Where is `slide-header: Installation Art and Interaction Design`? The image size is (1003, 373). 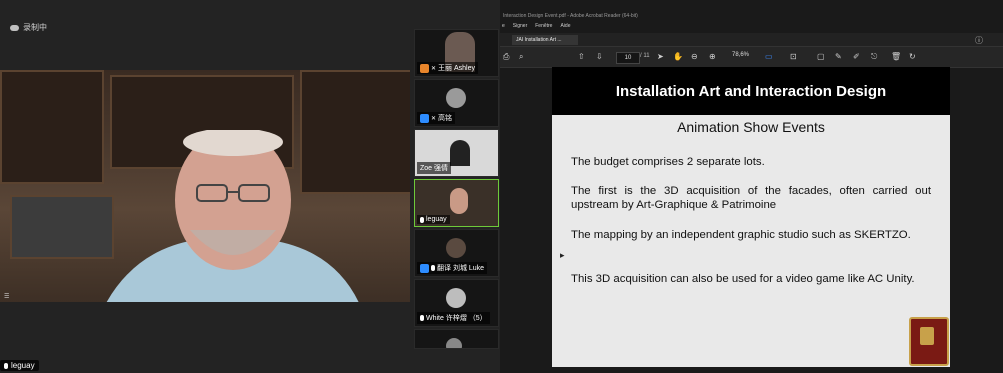 slide-header: Installation Art and Interaction Design is located at coordinates (751, 91).